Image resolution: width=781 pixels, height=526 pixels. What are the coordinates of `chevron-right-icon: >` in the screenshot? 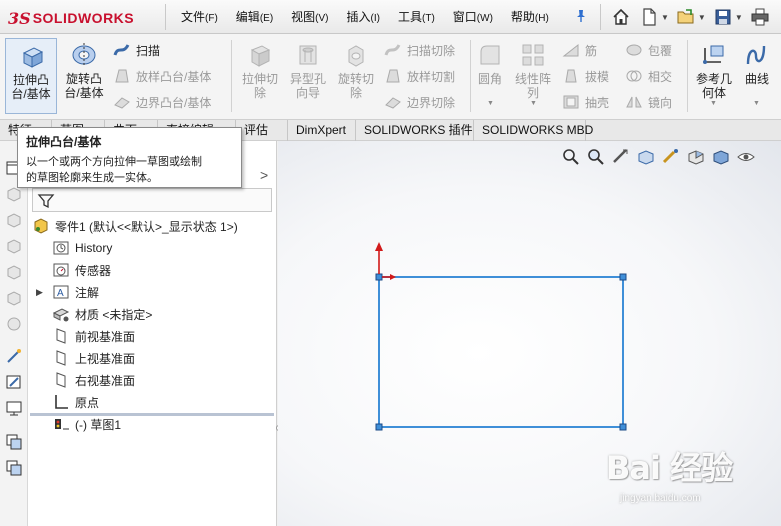 It's located at (264, 175).